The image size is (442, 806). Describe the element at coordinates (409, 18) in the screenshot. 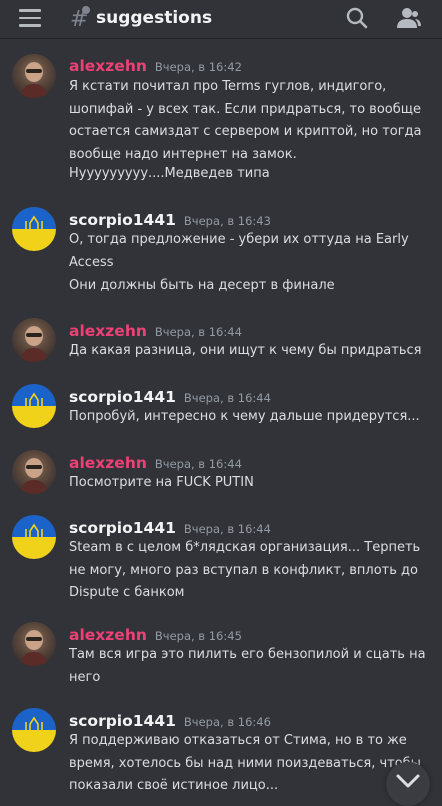

I see `members-icon` at that location.